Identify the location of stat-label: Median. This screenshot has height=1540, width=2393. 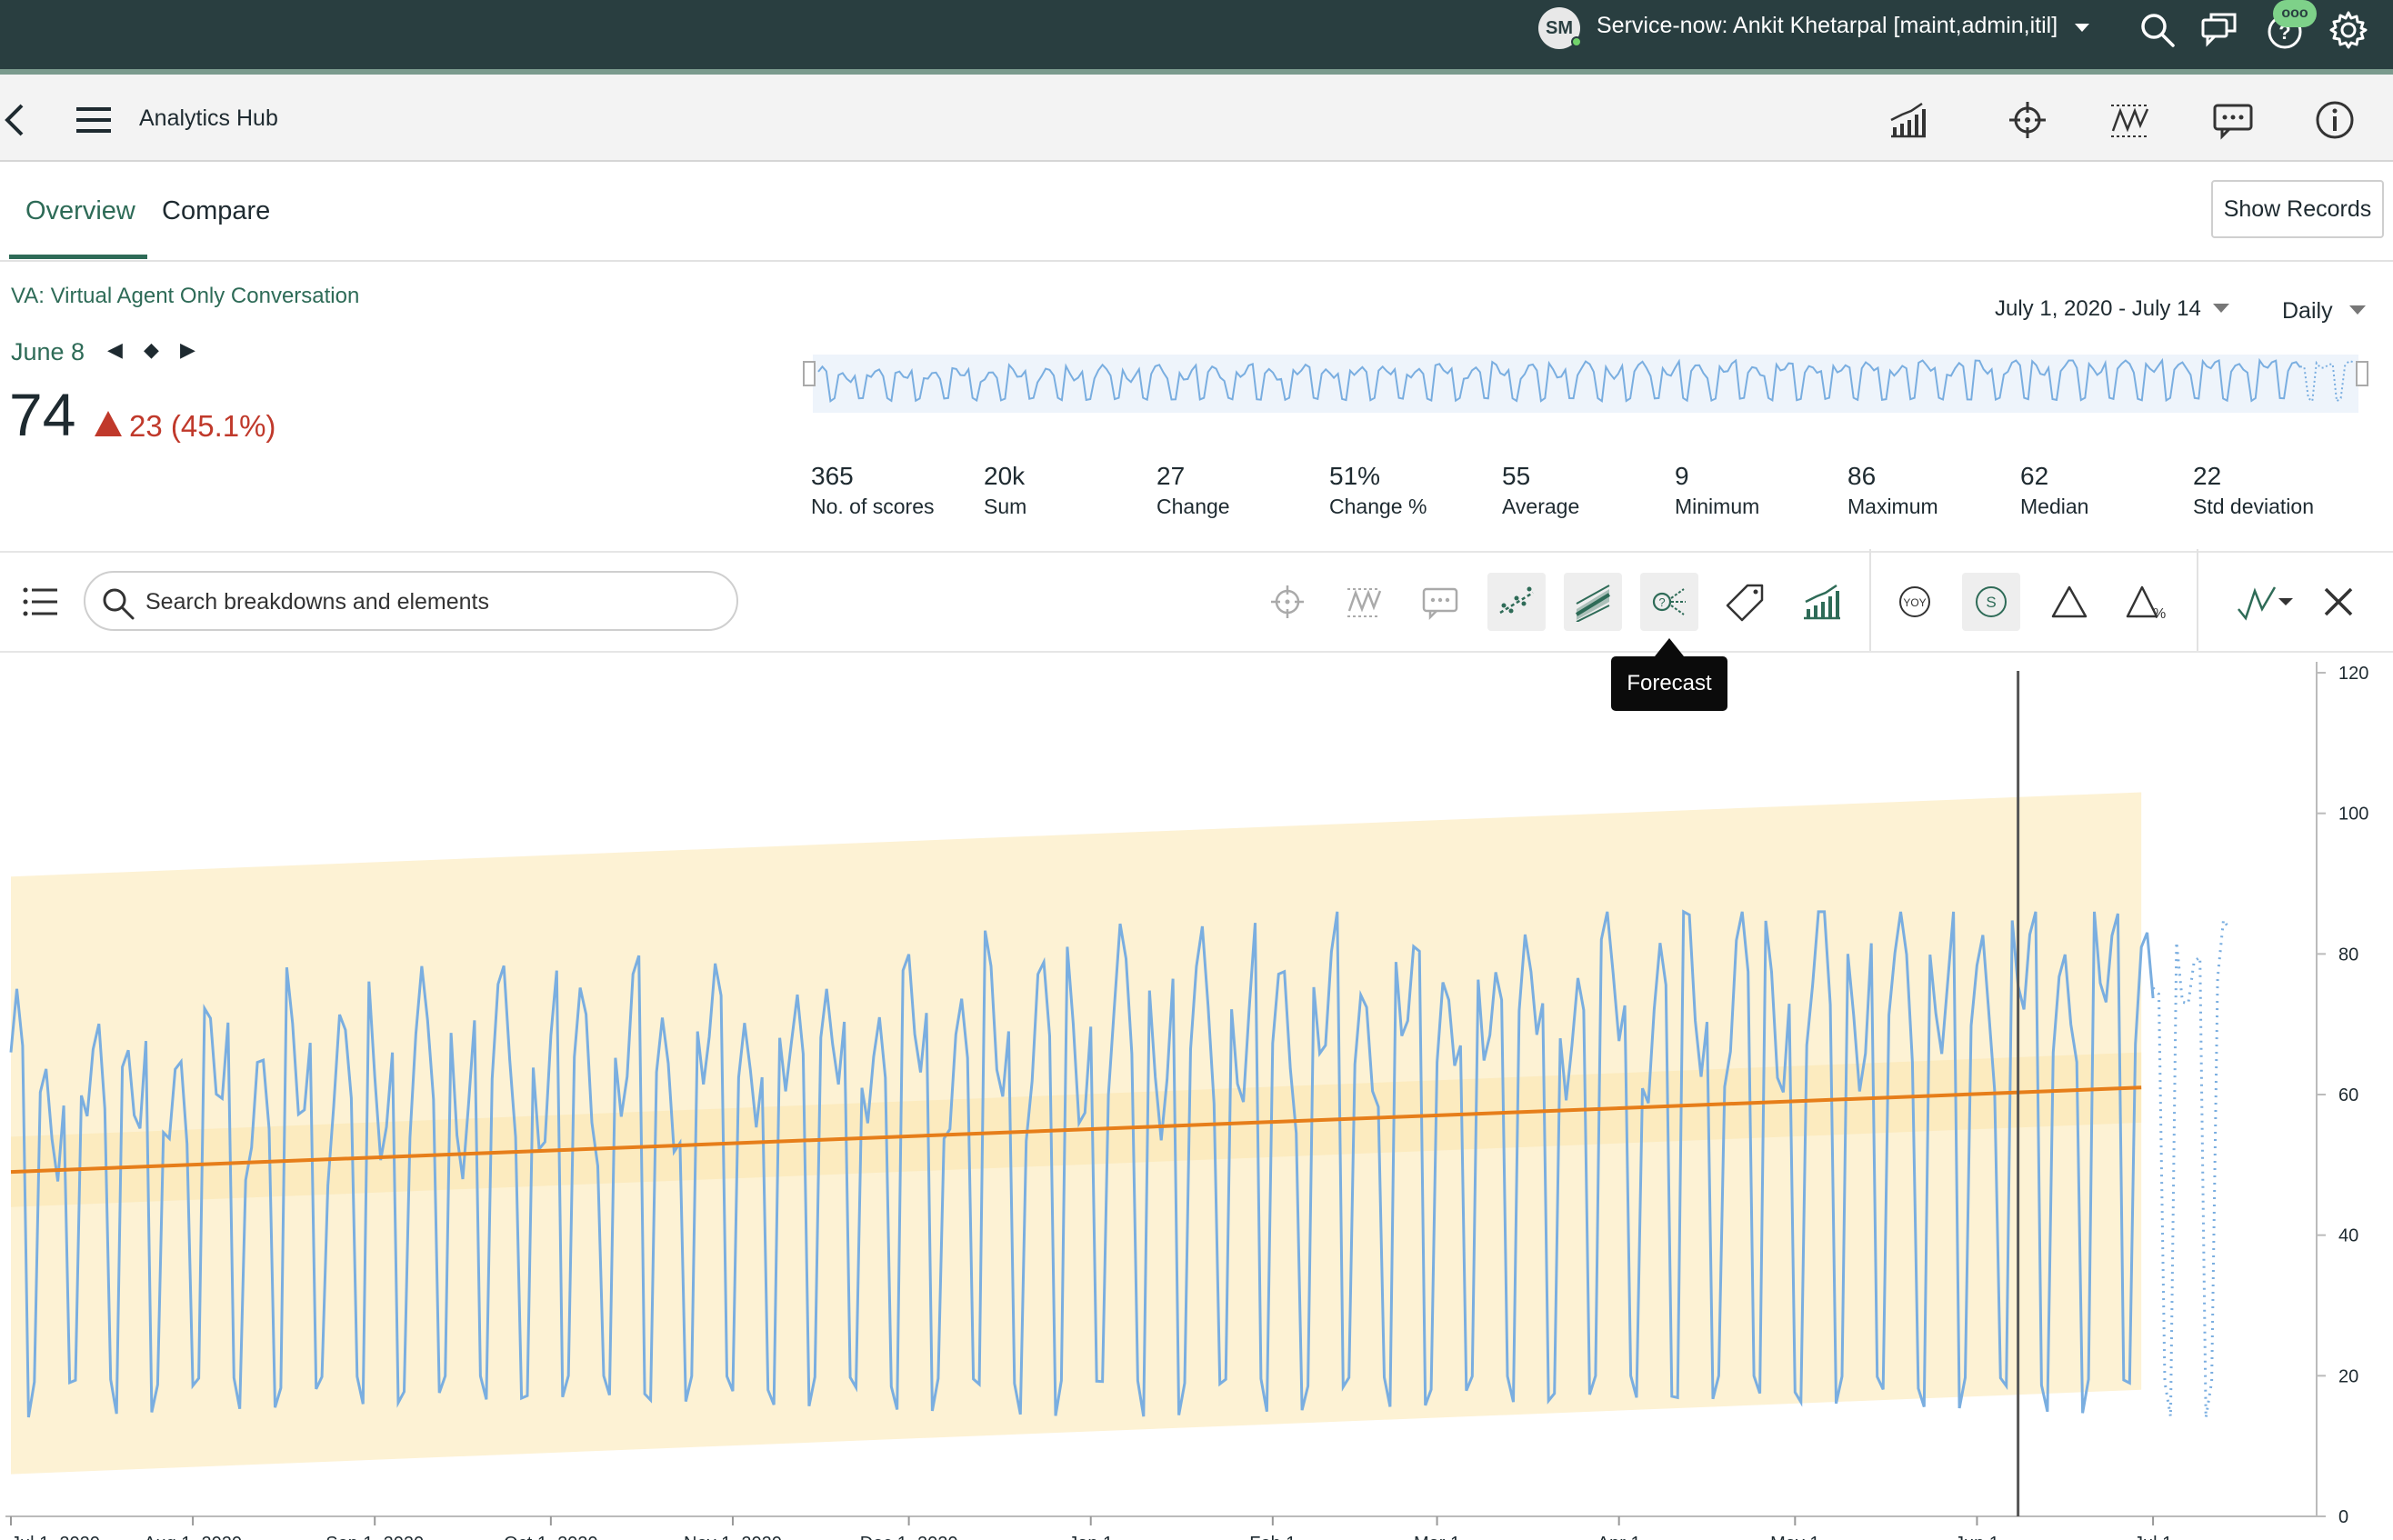
(2054, 507).